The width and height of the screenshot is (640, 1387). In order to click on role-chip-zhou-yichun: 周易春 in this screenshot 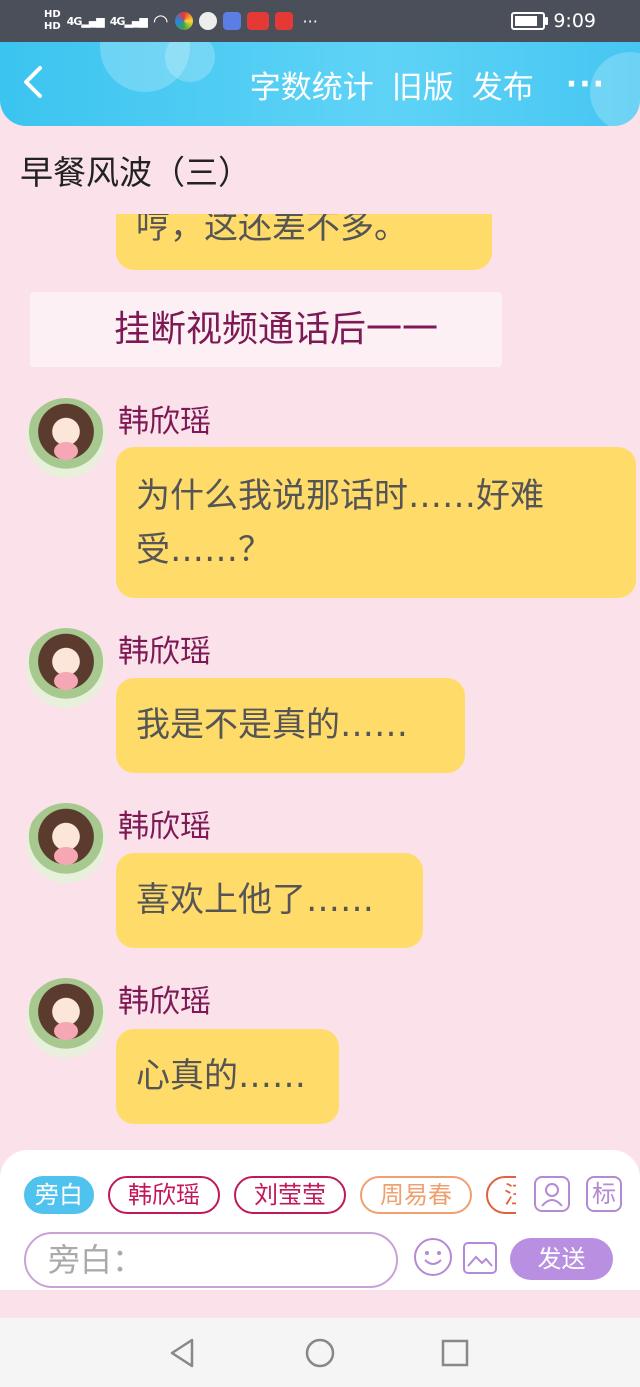, I will do `click(416, 1195)`.